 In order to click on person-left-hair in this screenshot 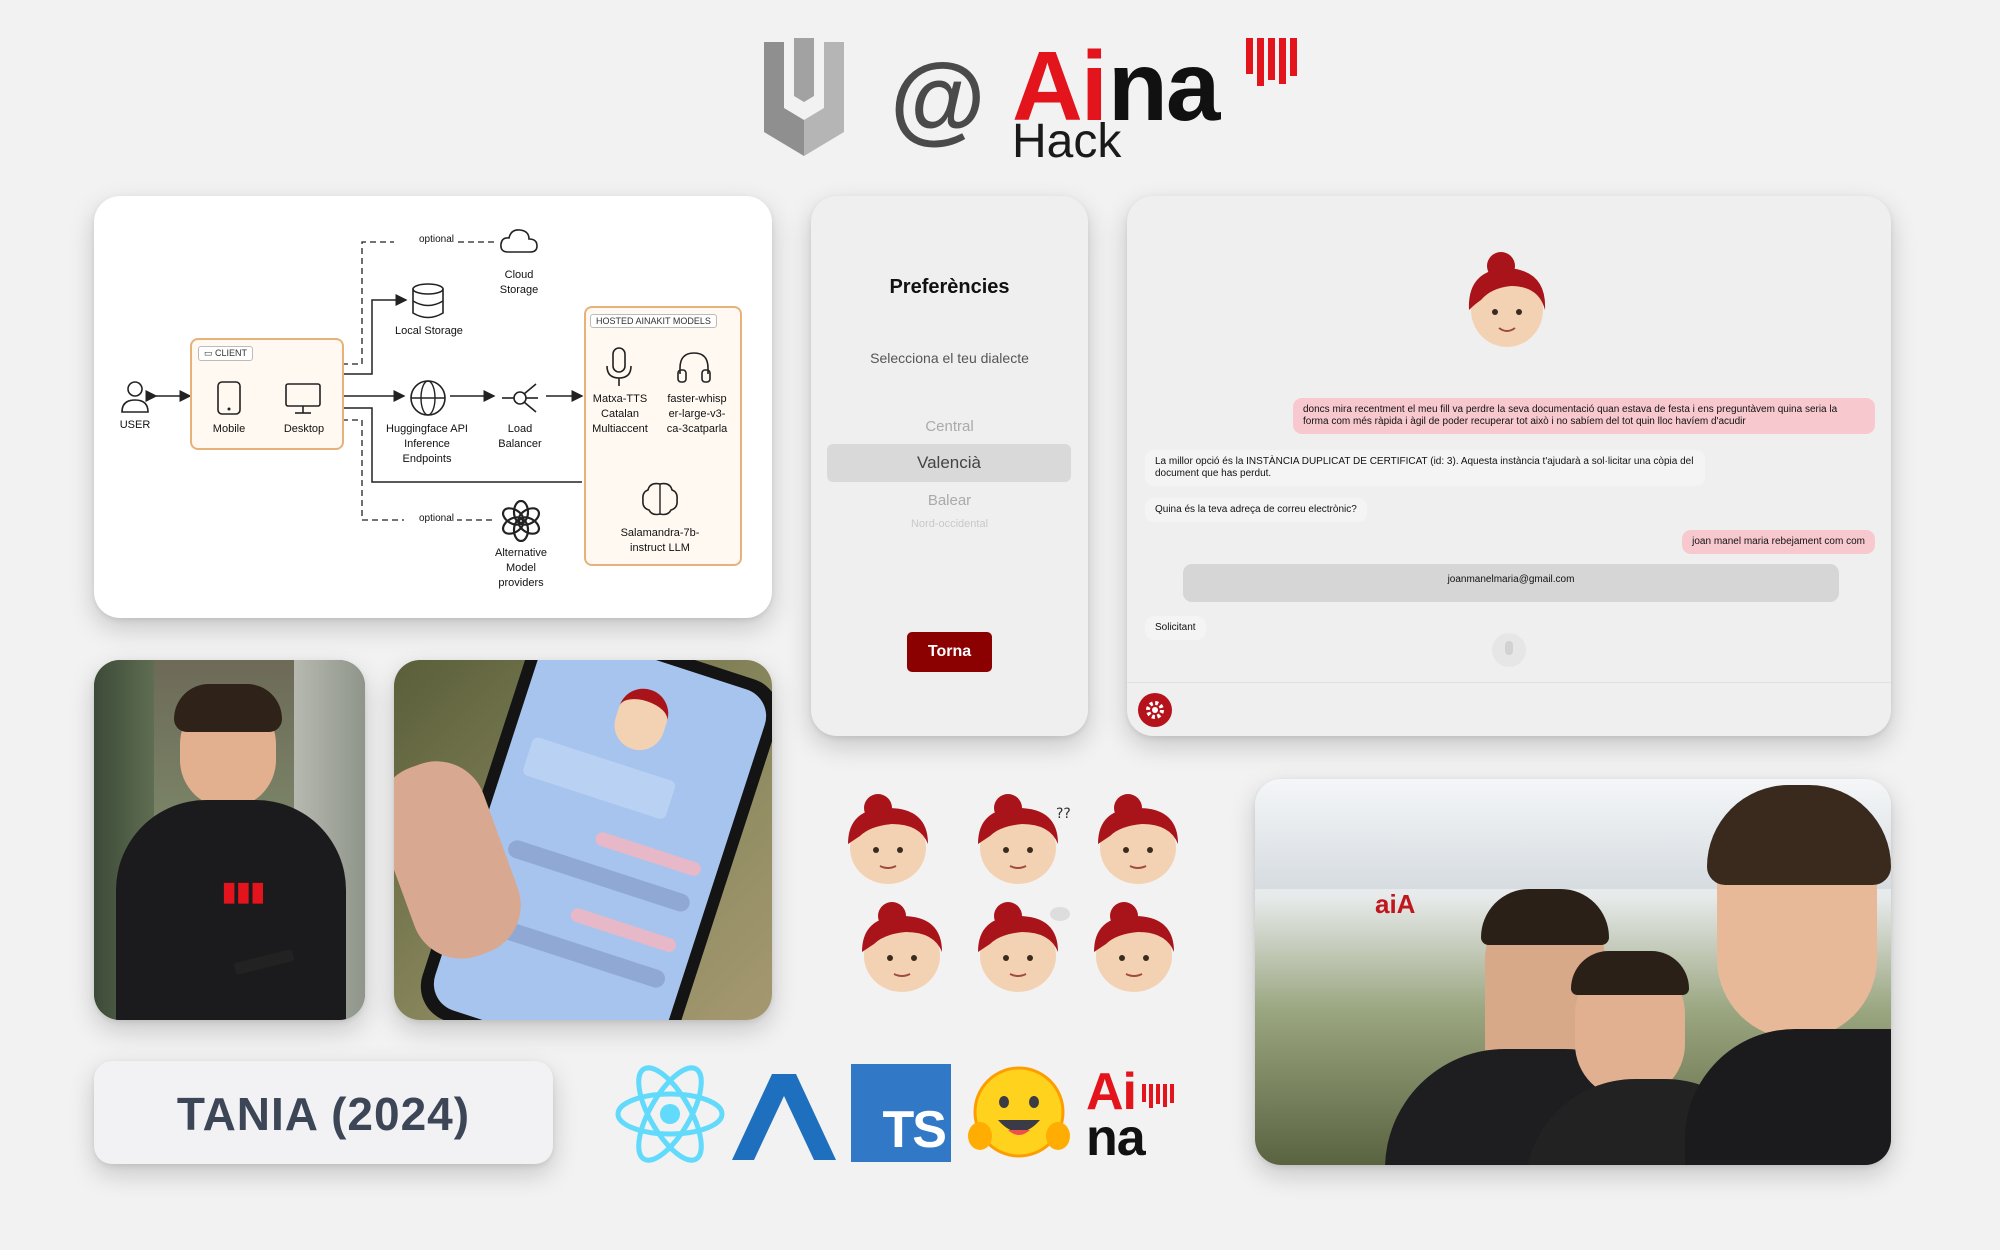, I will do `click(1545, 917)`.